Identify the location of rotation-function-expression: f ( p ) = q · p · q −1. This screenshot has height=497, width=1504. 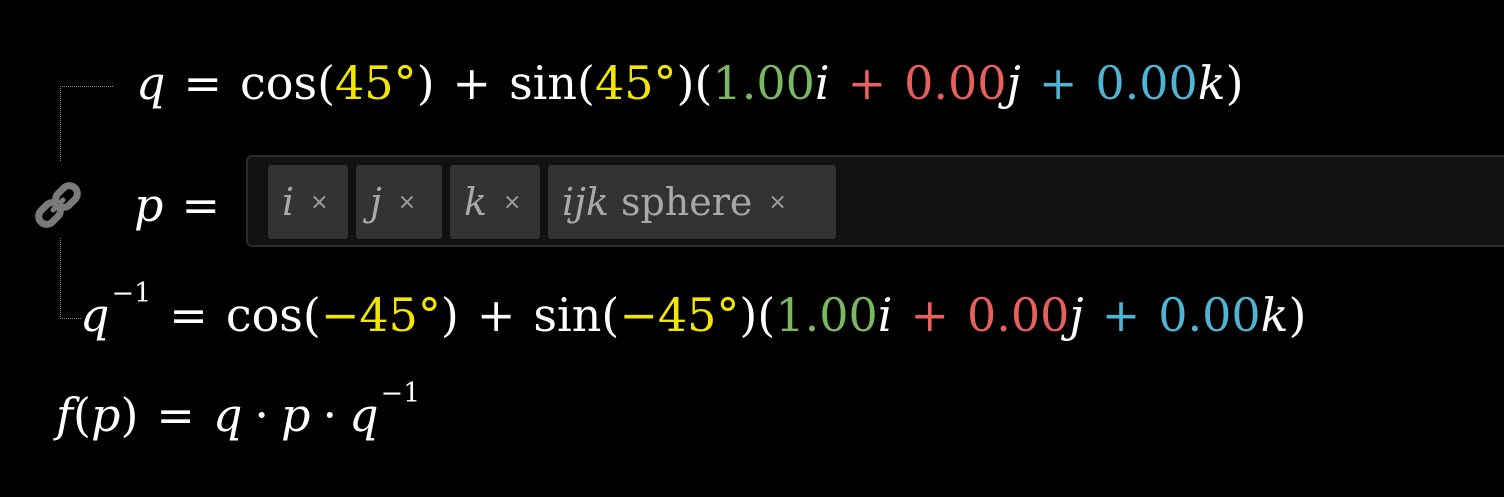
(238, 411).